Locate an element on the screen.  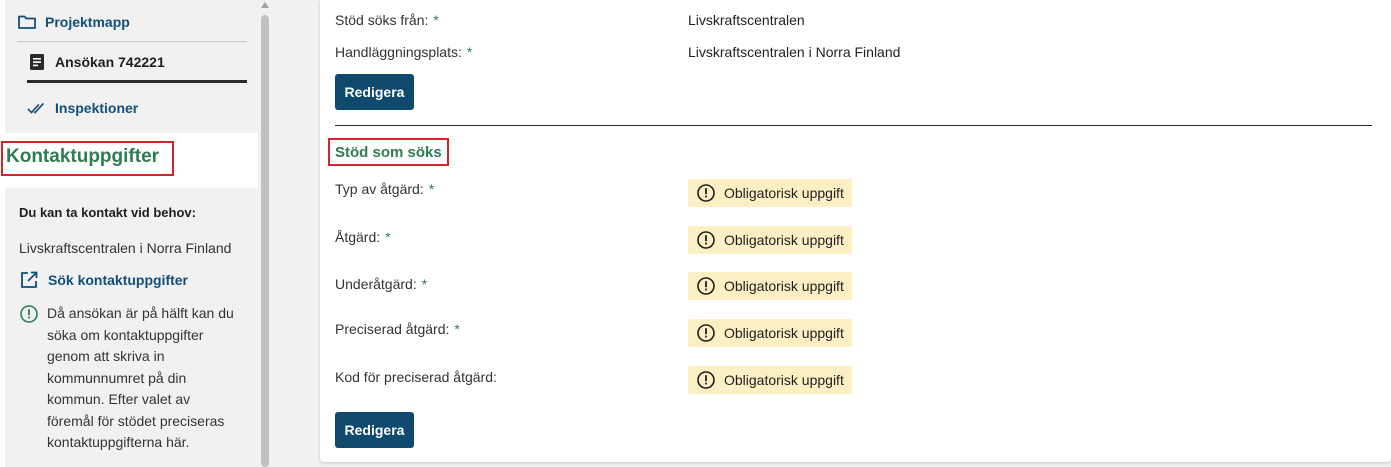
field-label-preciserad: Preciserad åtgärd: * is located at coordinates (397, 329).